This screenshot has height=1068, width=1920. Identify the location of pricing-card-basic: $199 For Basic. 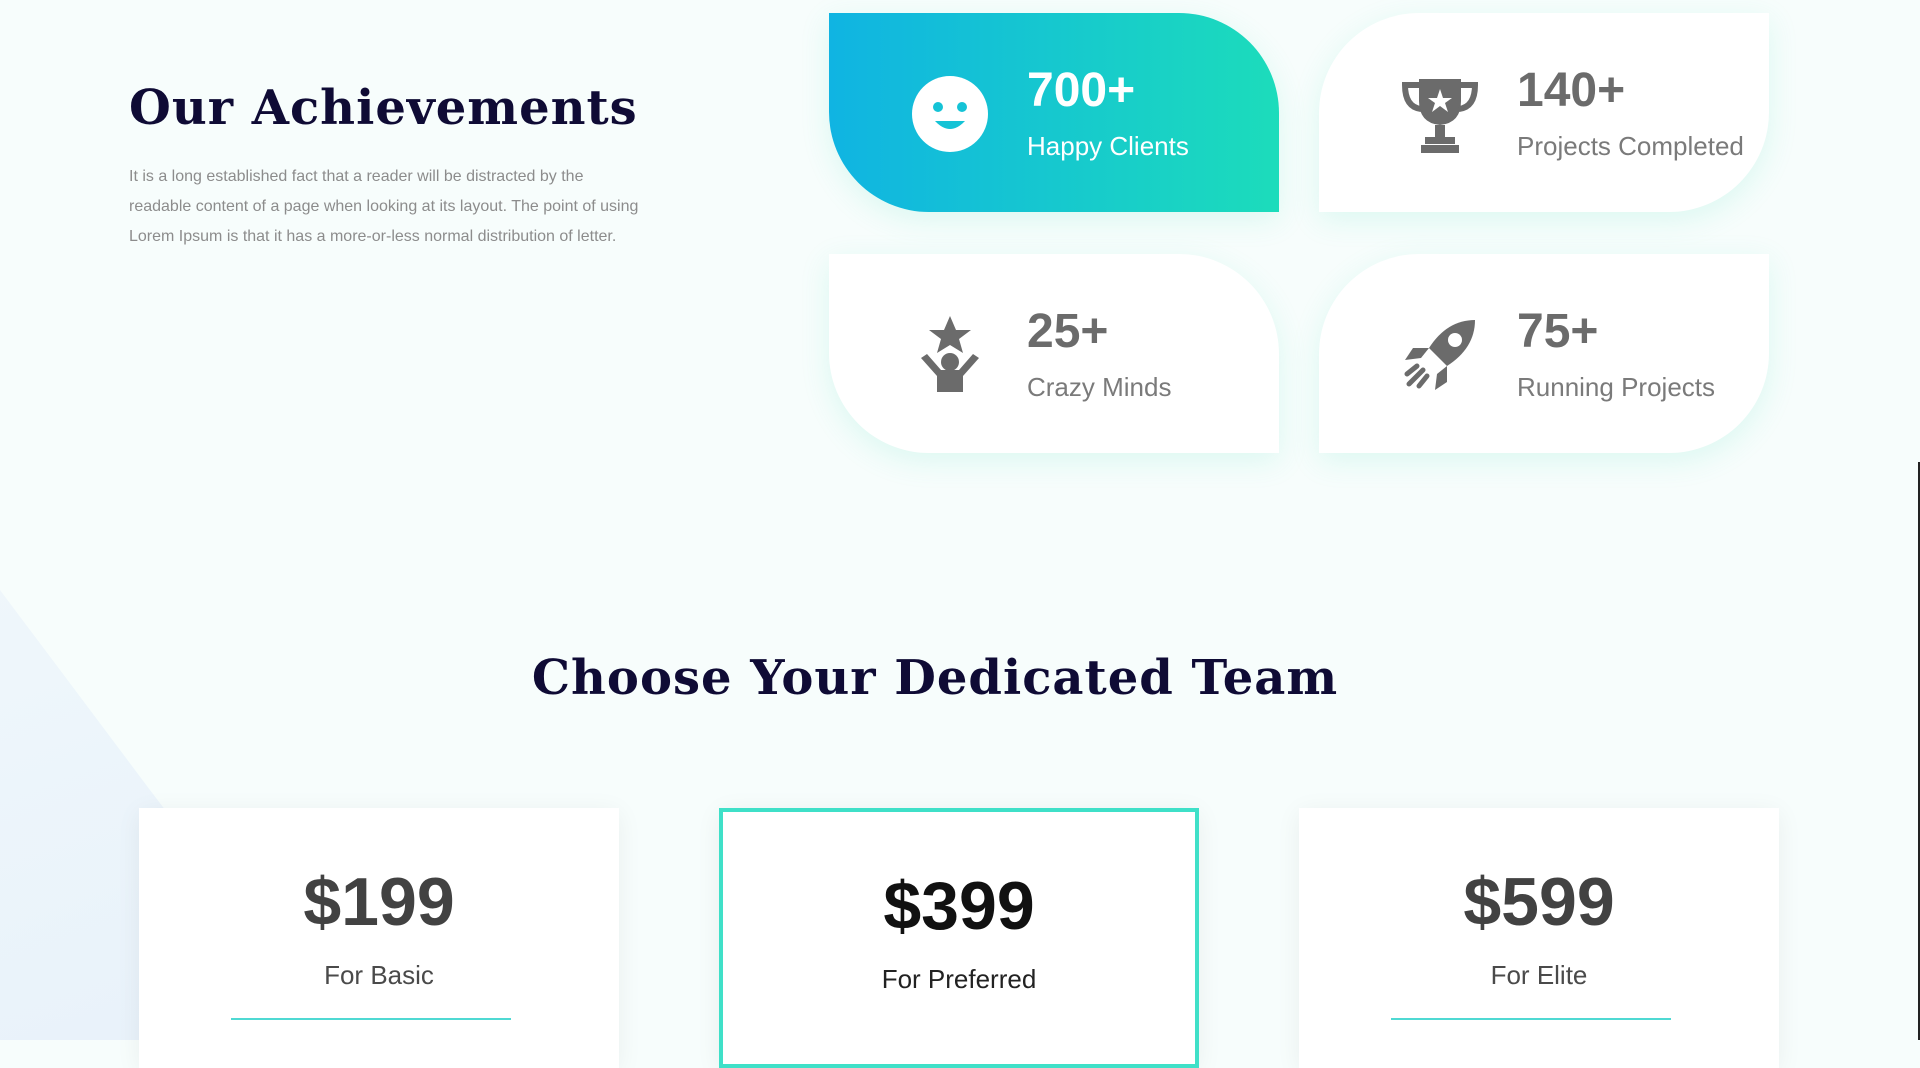
(379, 938).